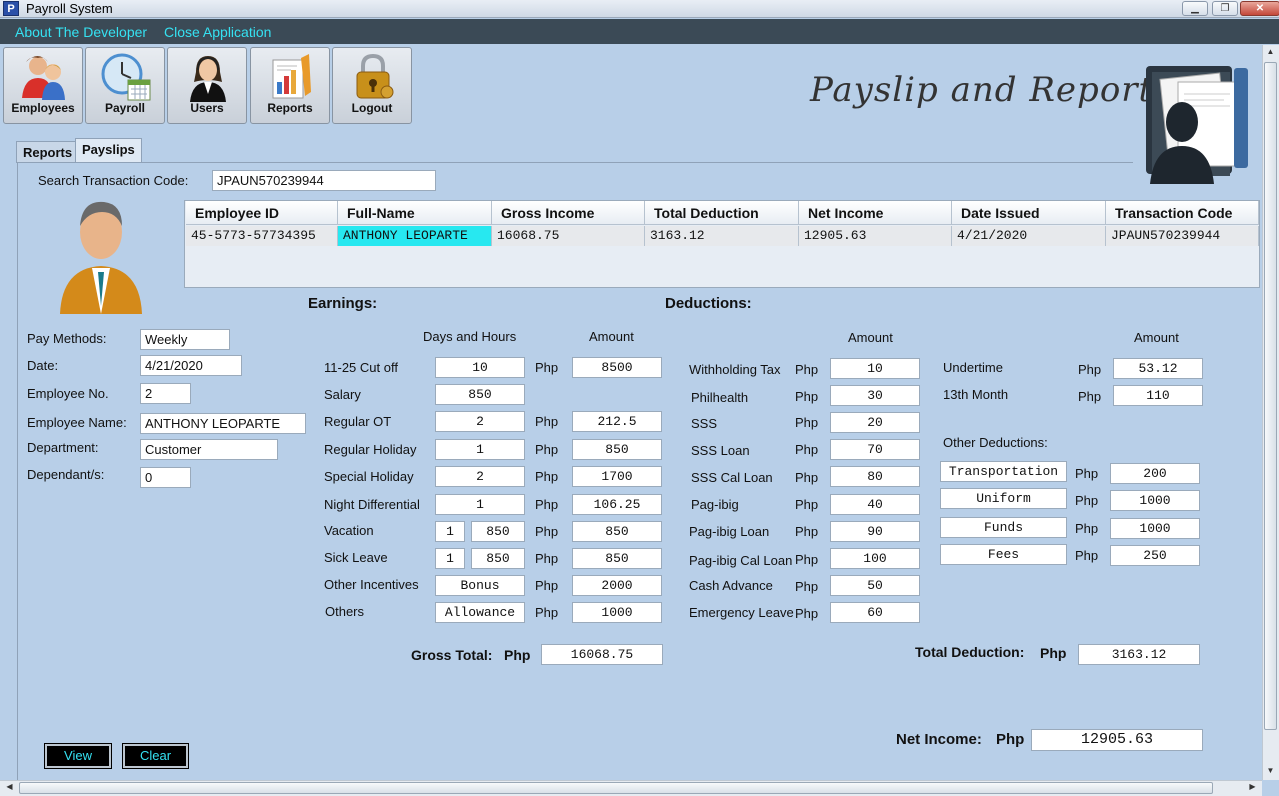  What do you see at coordinates (616, 788) in the screenshot?
I see `horizontal-scroll-thumb` at bounding box center [616, 788].